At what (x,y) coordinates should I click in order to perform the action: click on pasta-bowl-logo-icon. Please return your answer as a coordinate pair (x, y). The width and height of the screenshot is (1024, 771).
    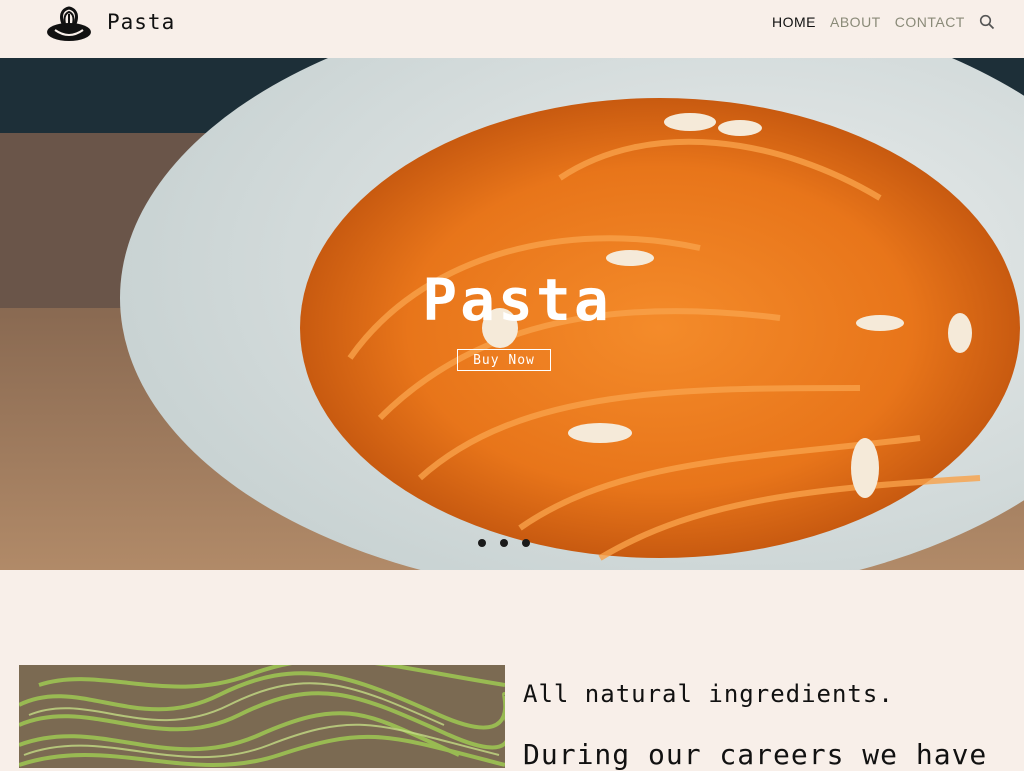
    Looking at the image, I should click on (69, 23).